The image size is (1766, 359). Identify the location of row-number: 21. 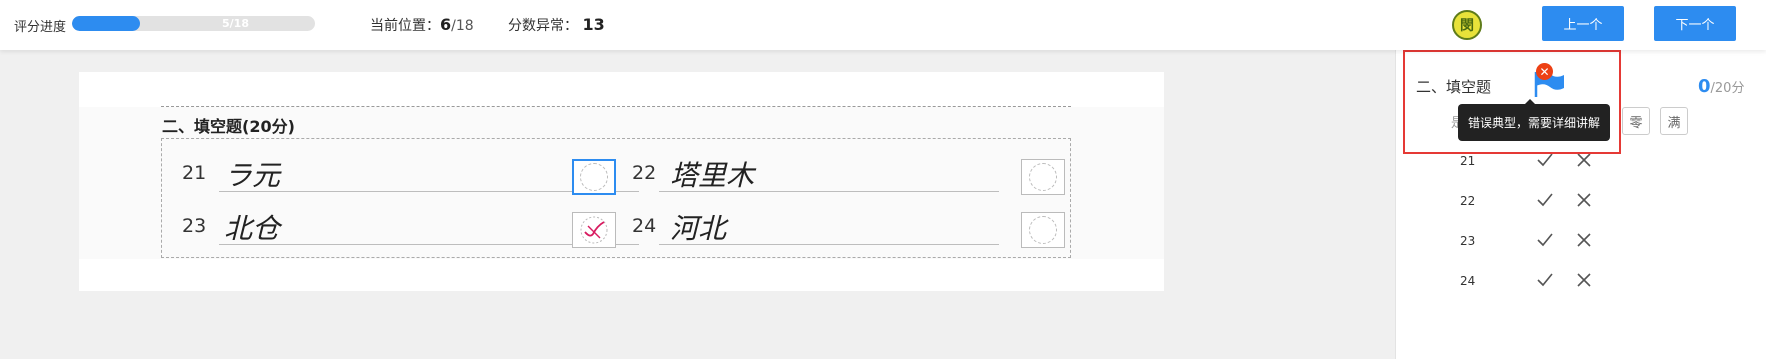
(1468, 161).